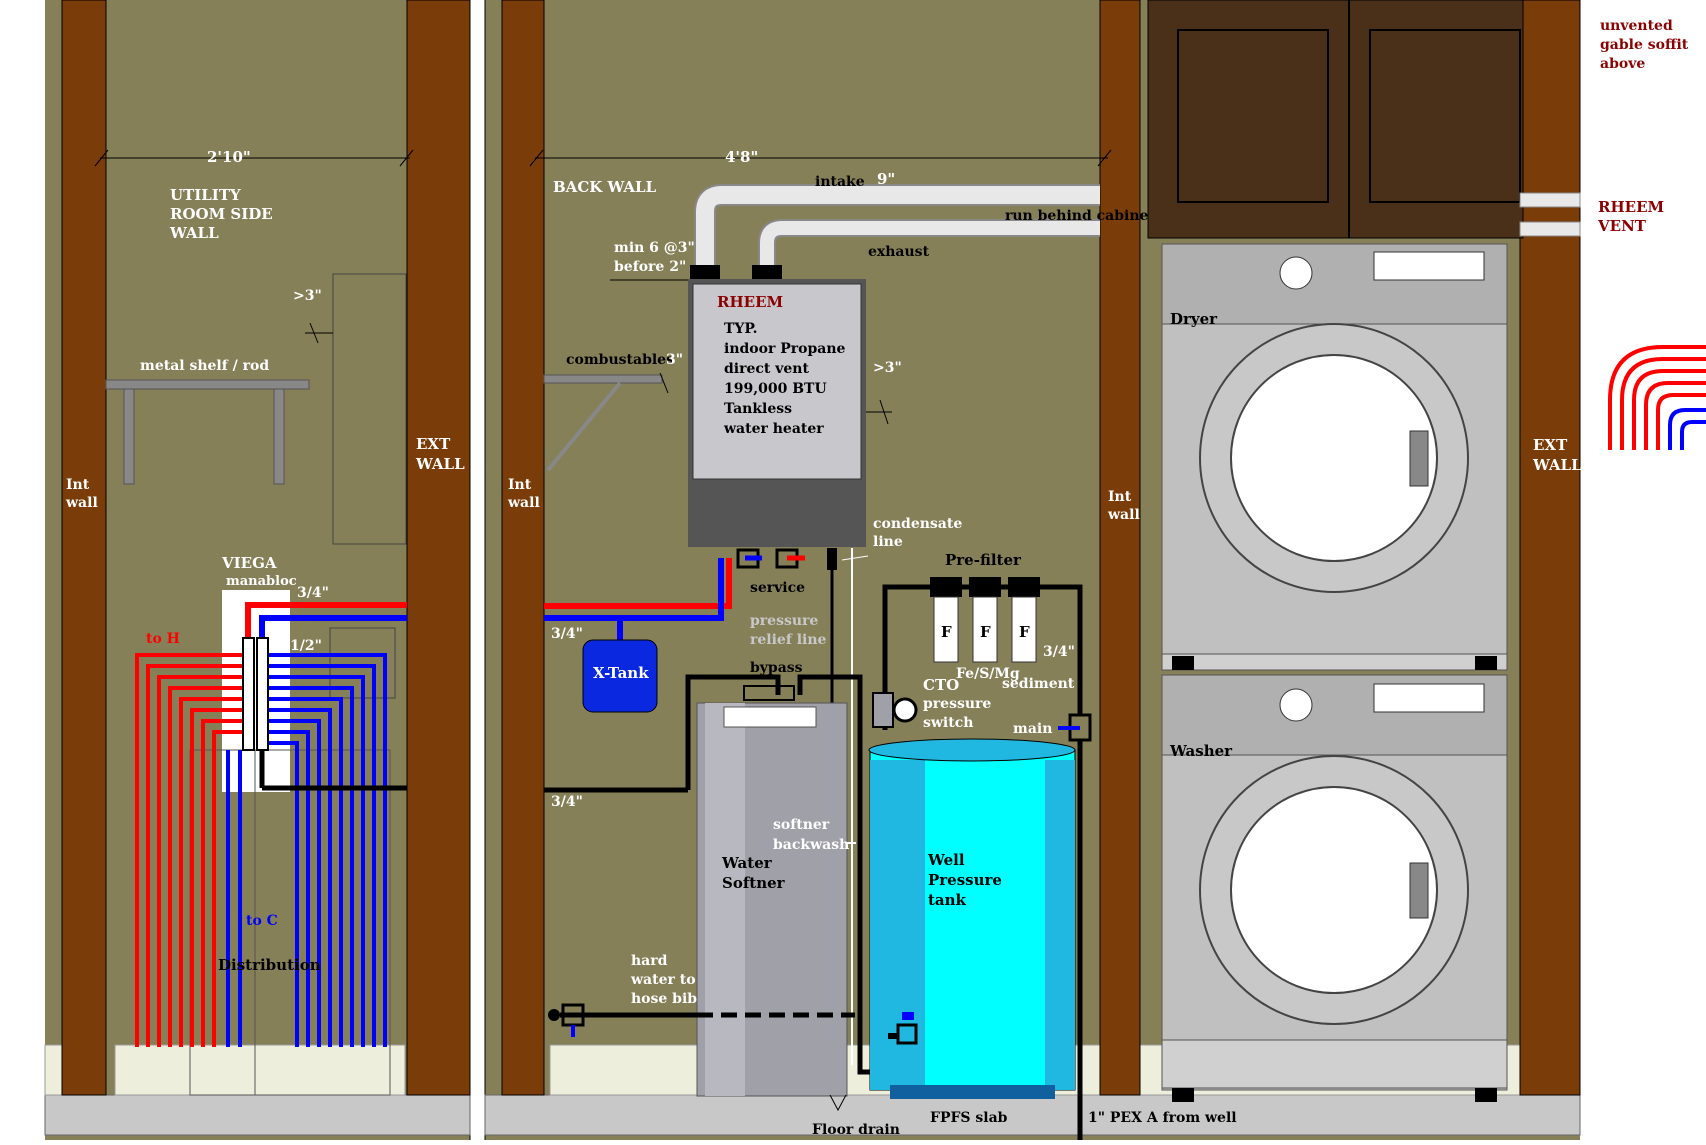 The height and width of the screenshot is (1145, 1706). I want to click on exhaust-label: exhaust, so click(899, 252).